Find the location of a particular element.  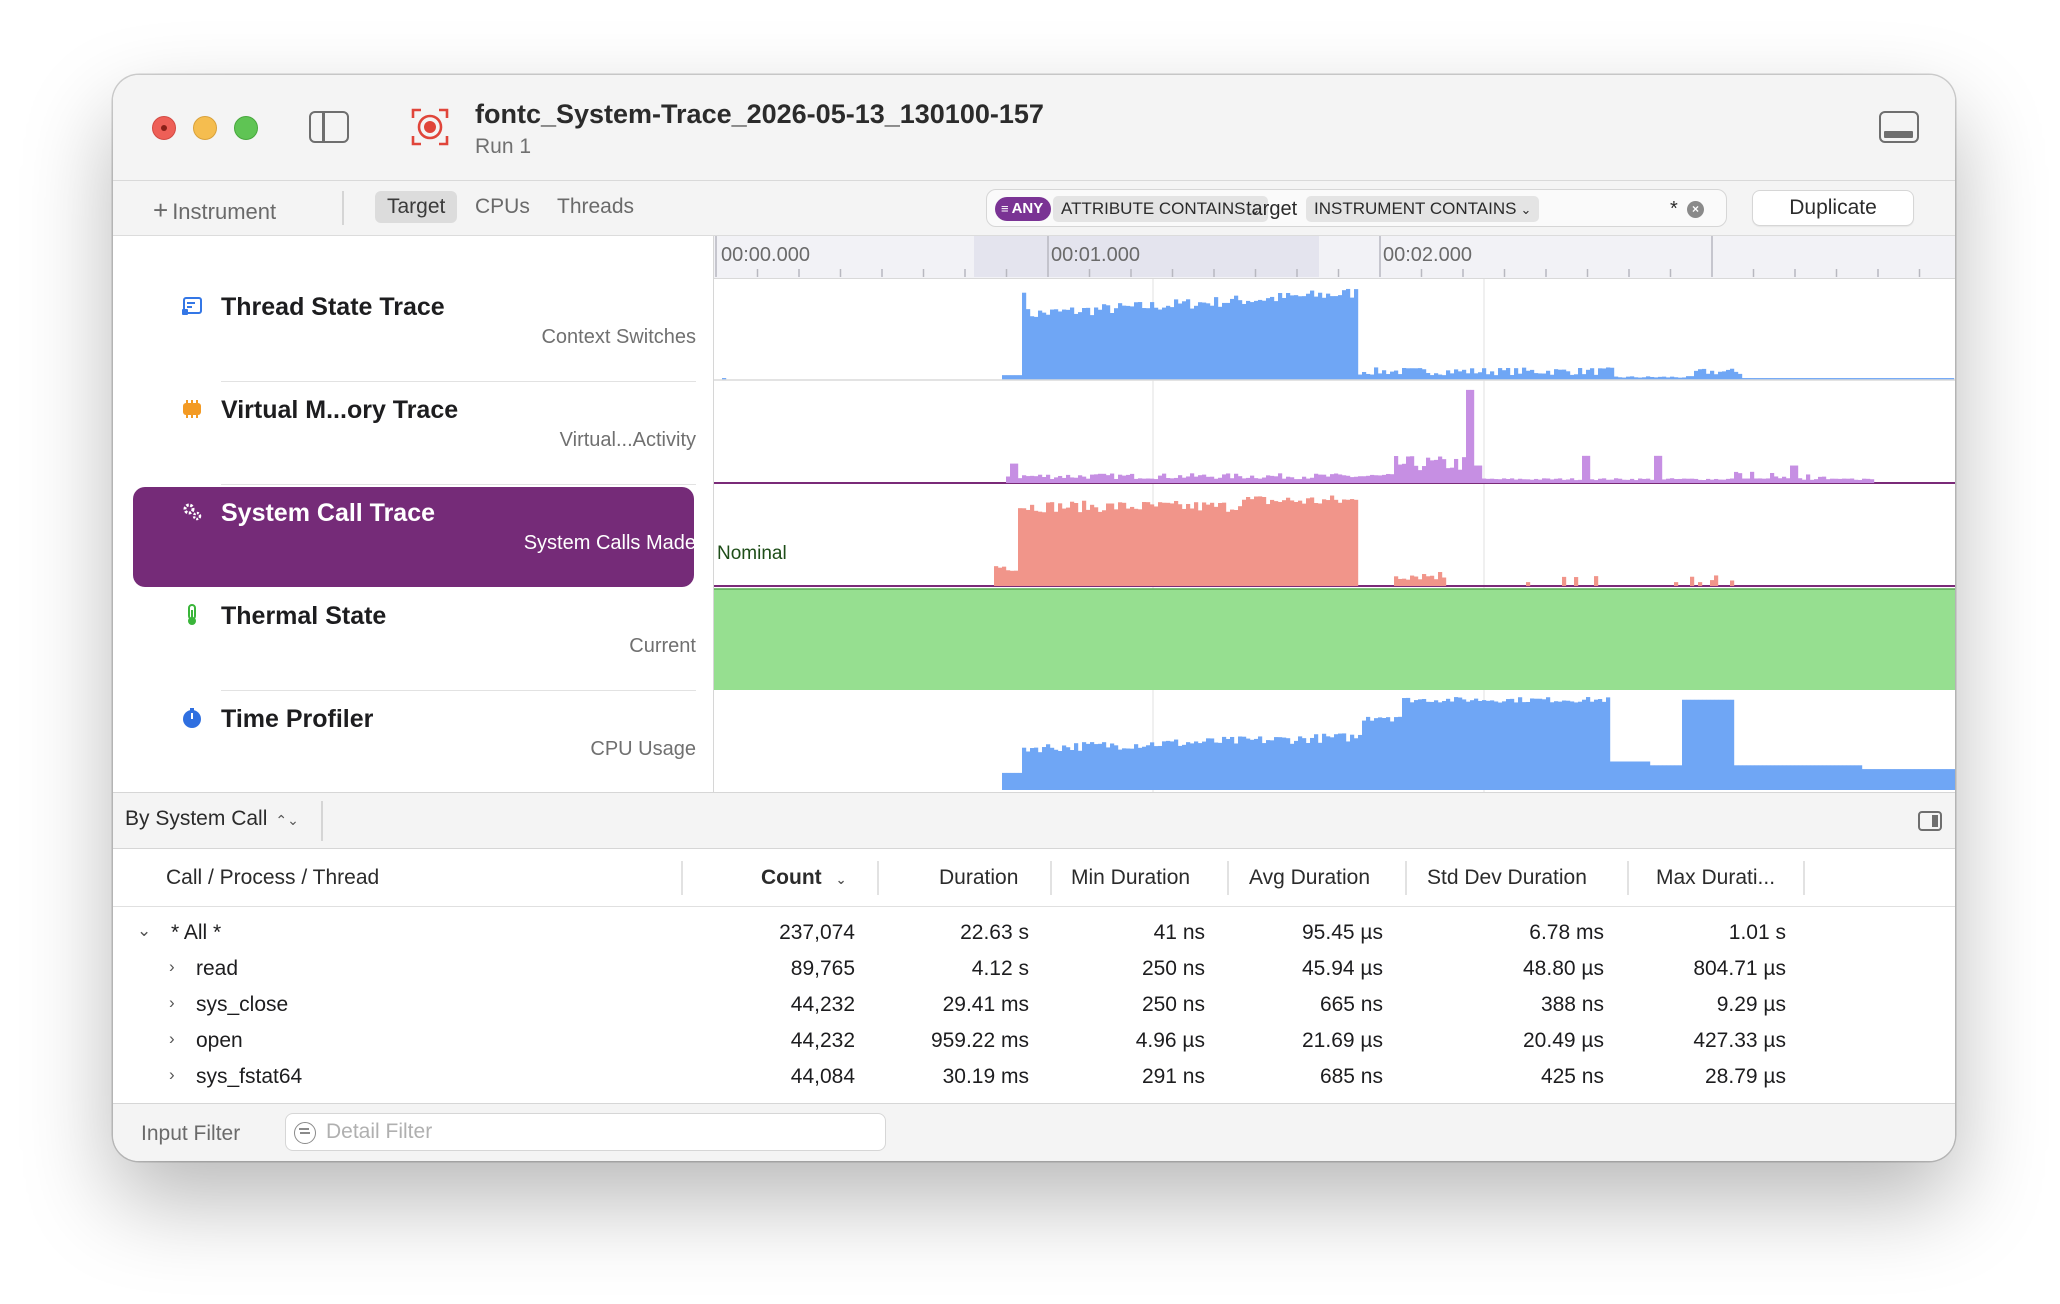

track-thread-state-trace: Thread State Trace Context Switches is located at coordinates (413, 330).